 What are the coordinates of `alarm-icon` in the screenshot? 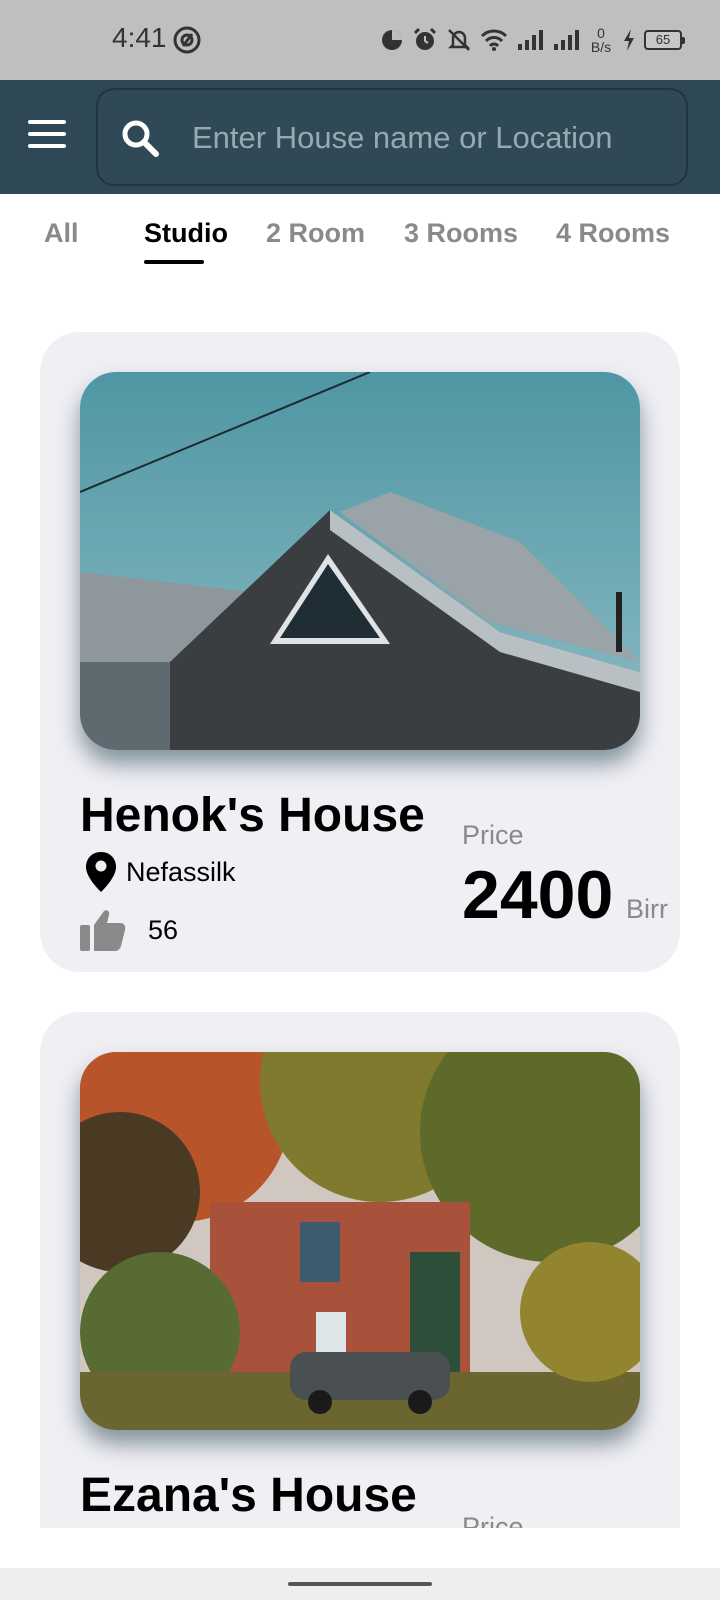 It's located at (425, 38).